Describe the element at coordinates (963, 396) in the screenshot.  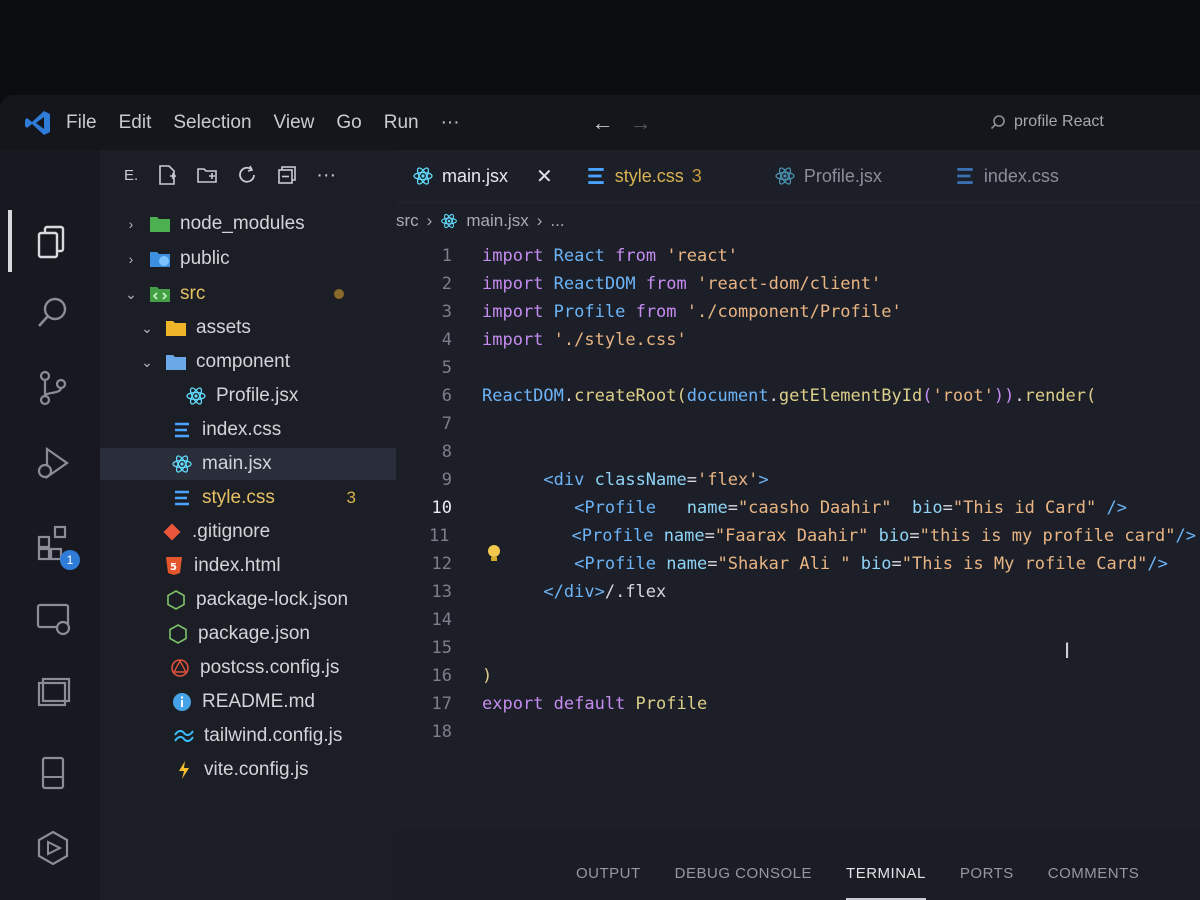
I see `code-token: 'root'` at that location.